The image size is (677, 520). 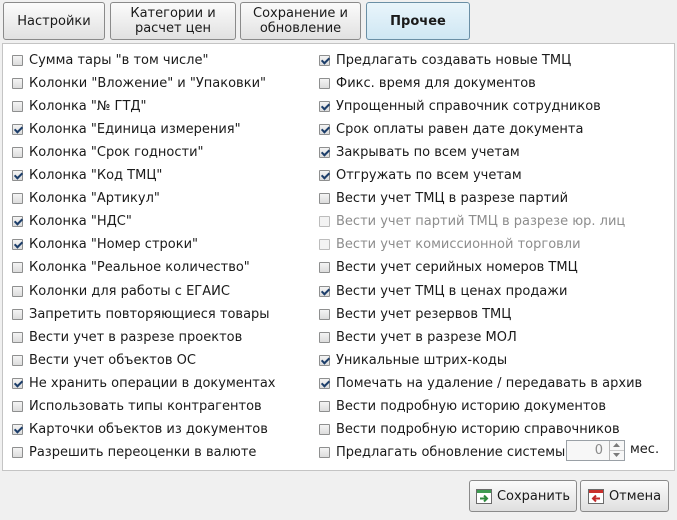 What do you see at coordinates (635, 496) in the screenshot?
I see `cancel-button-label: Отмена` at bounding box center [635, 496].